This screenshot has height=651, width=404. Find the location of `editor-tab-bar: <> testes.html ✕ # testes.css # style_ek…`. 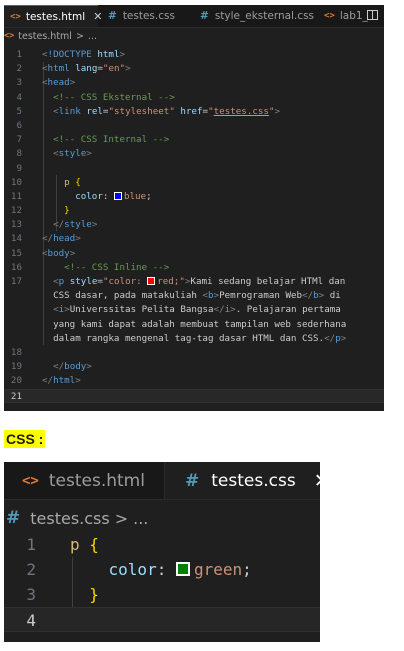

editor-tab-bar: <> testes.html ✕ # testes.css # style_ek… is located at coordinates (194, 16).